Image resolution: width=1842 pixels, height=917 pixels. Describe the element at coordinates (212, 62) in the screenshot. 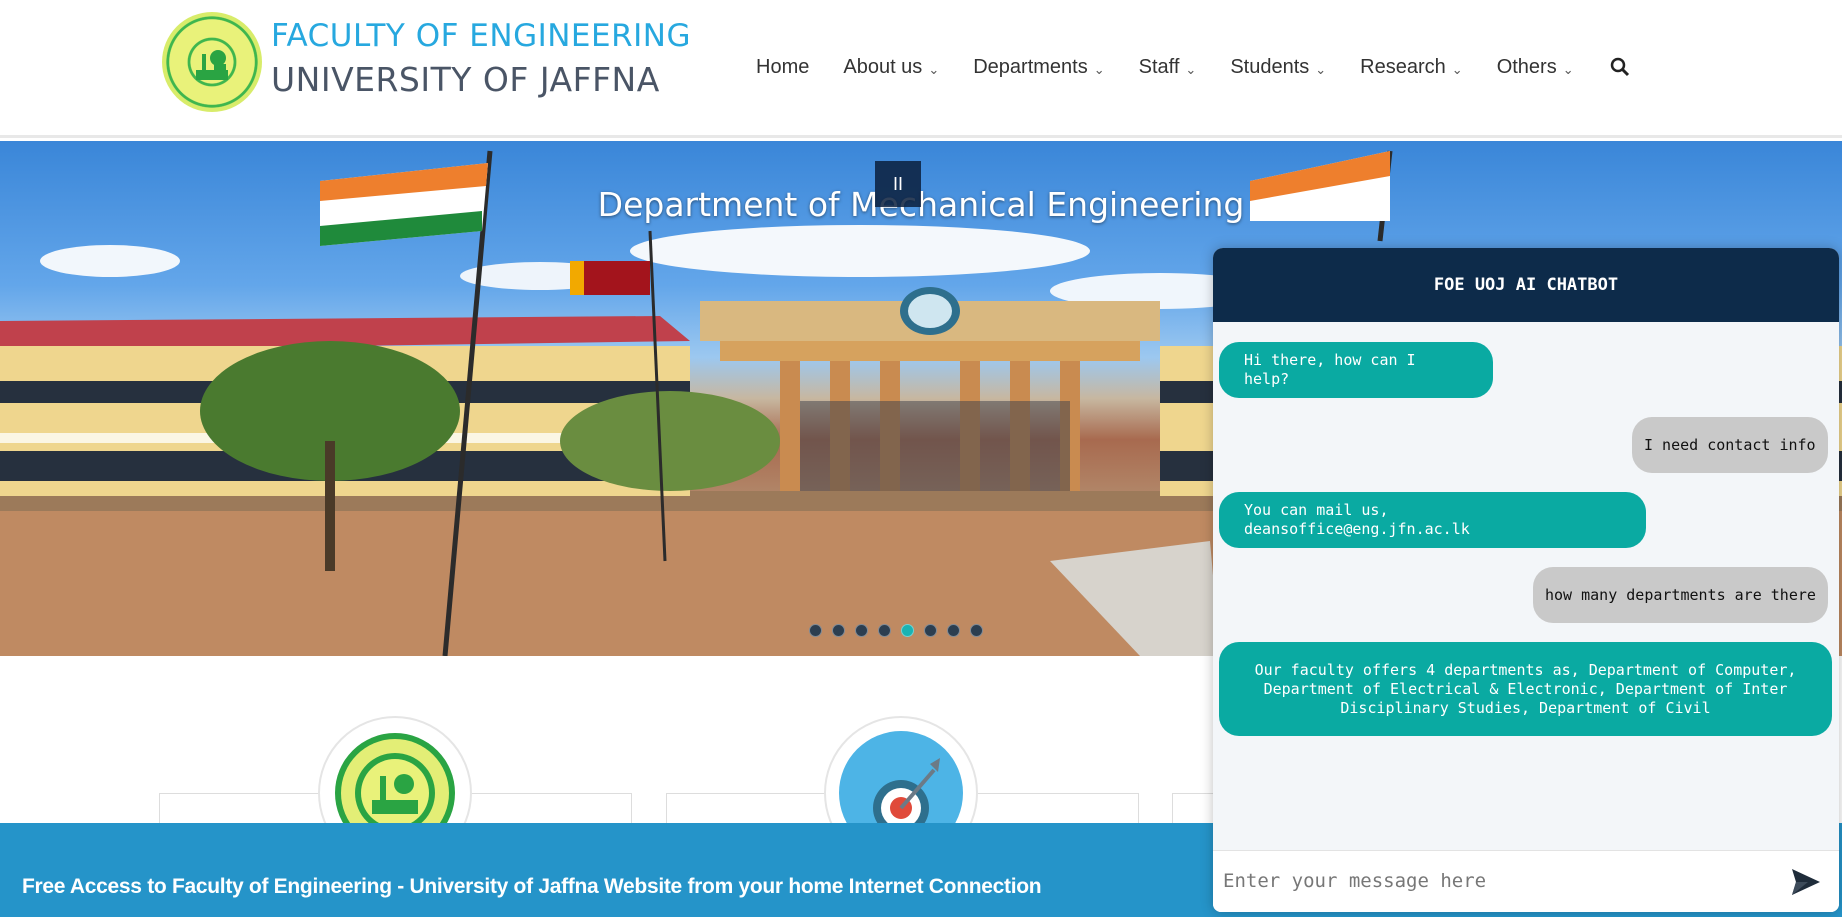

I see `university-seal-logo` at that location.